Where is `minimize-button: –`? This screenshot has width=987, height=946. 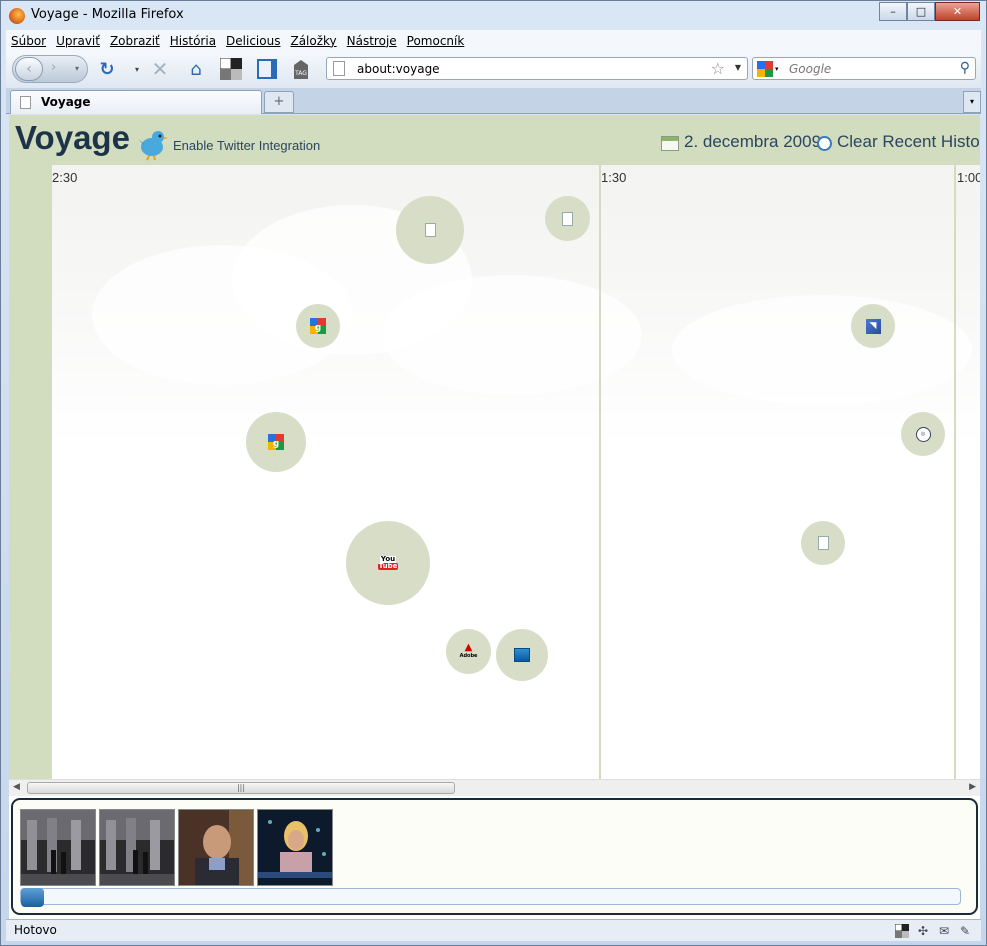 minimize-button: – is located at coordinates (893, 11).